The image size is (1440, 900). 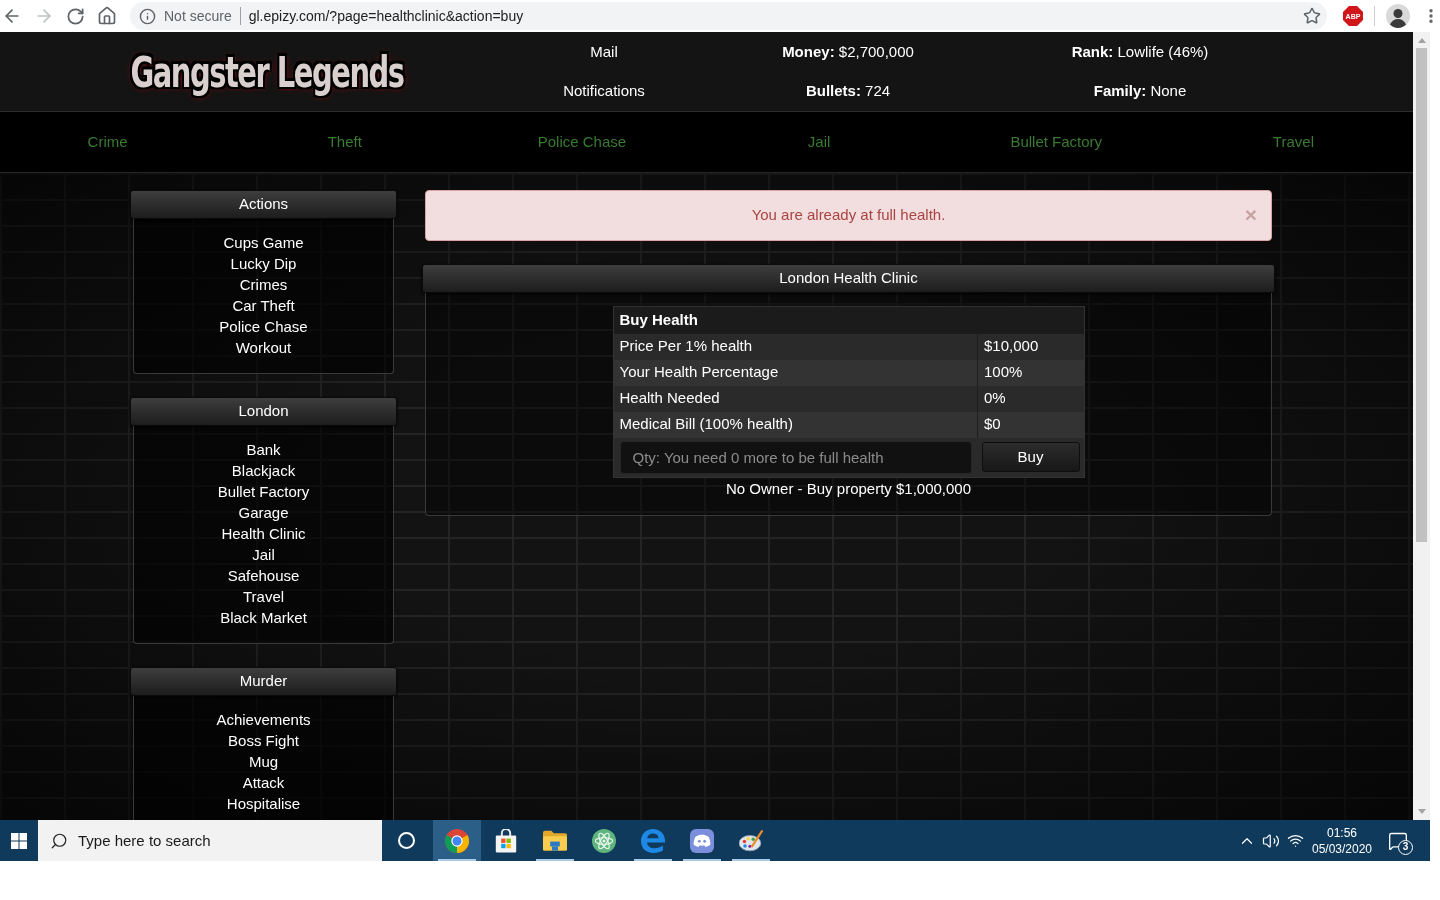 I want to click on search-icon, so click(x=59, y=840).